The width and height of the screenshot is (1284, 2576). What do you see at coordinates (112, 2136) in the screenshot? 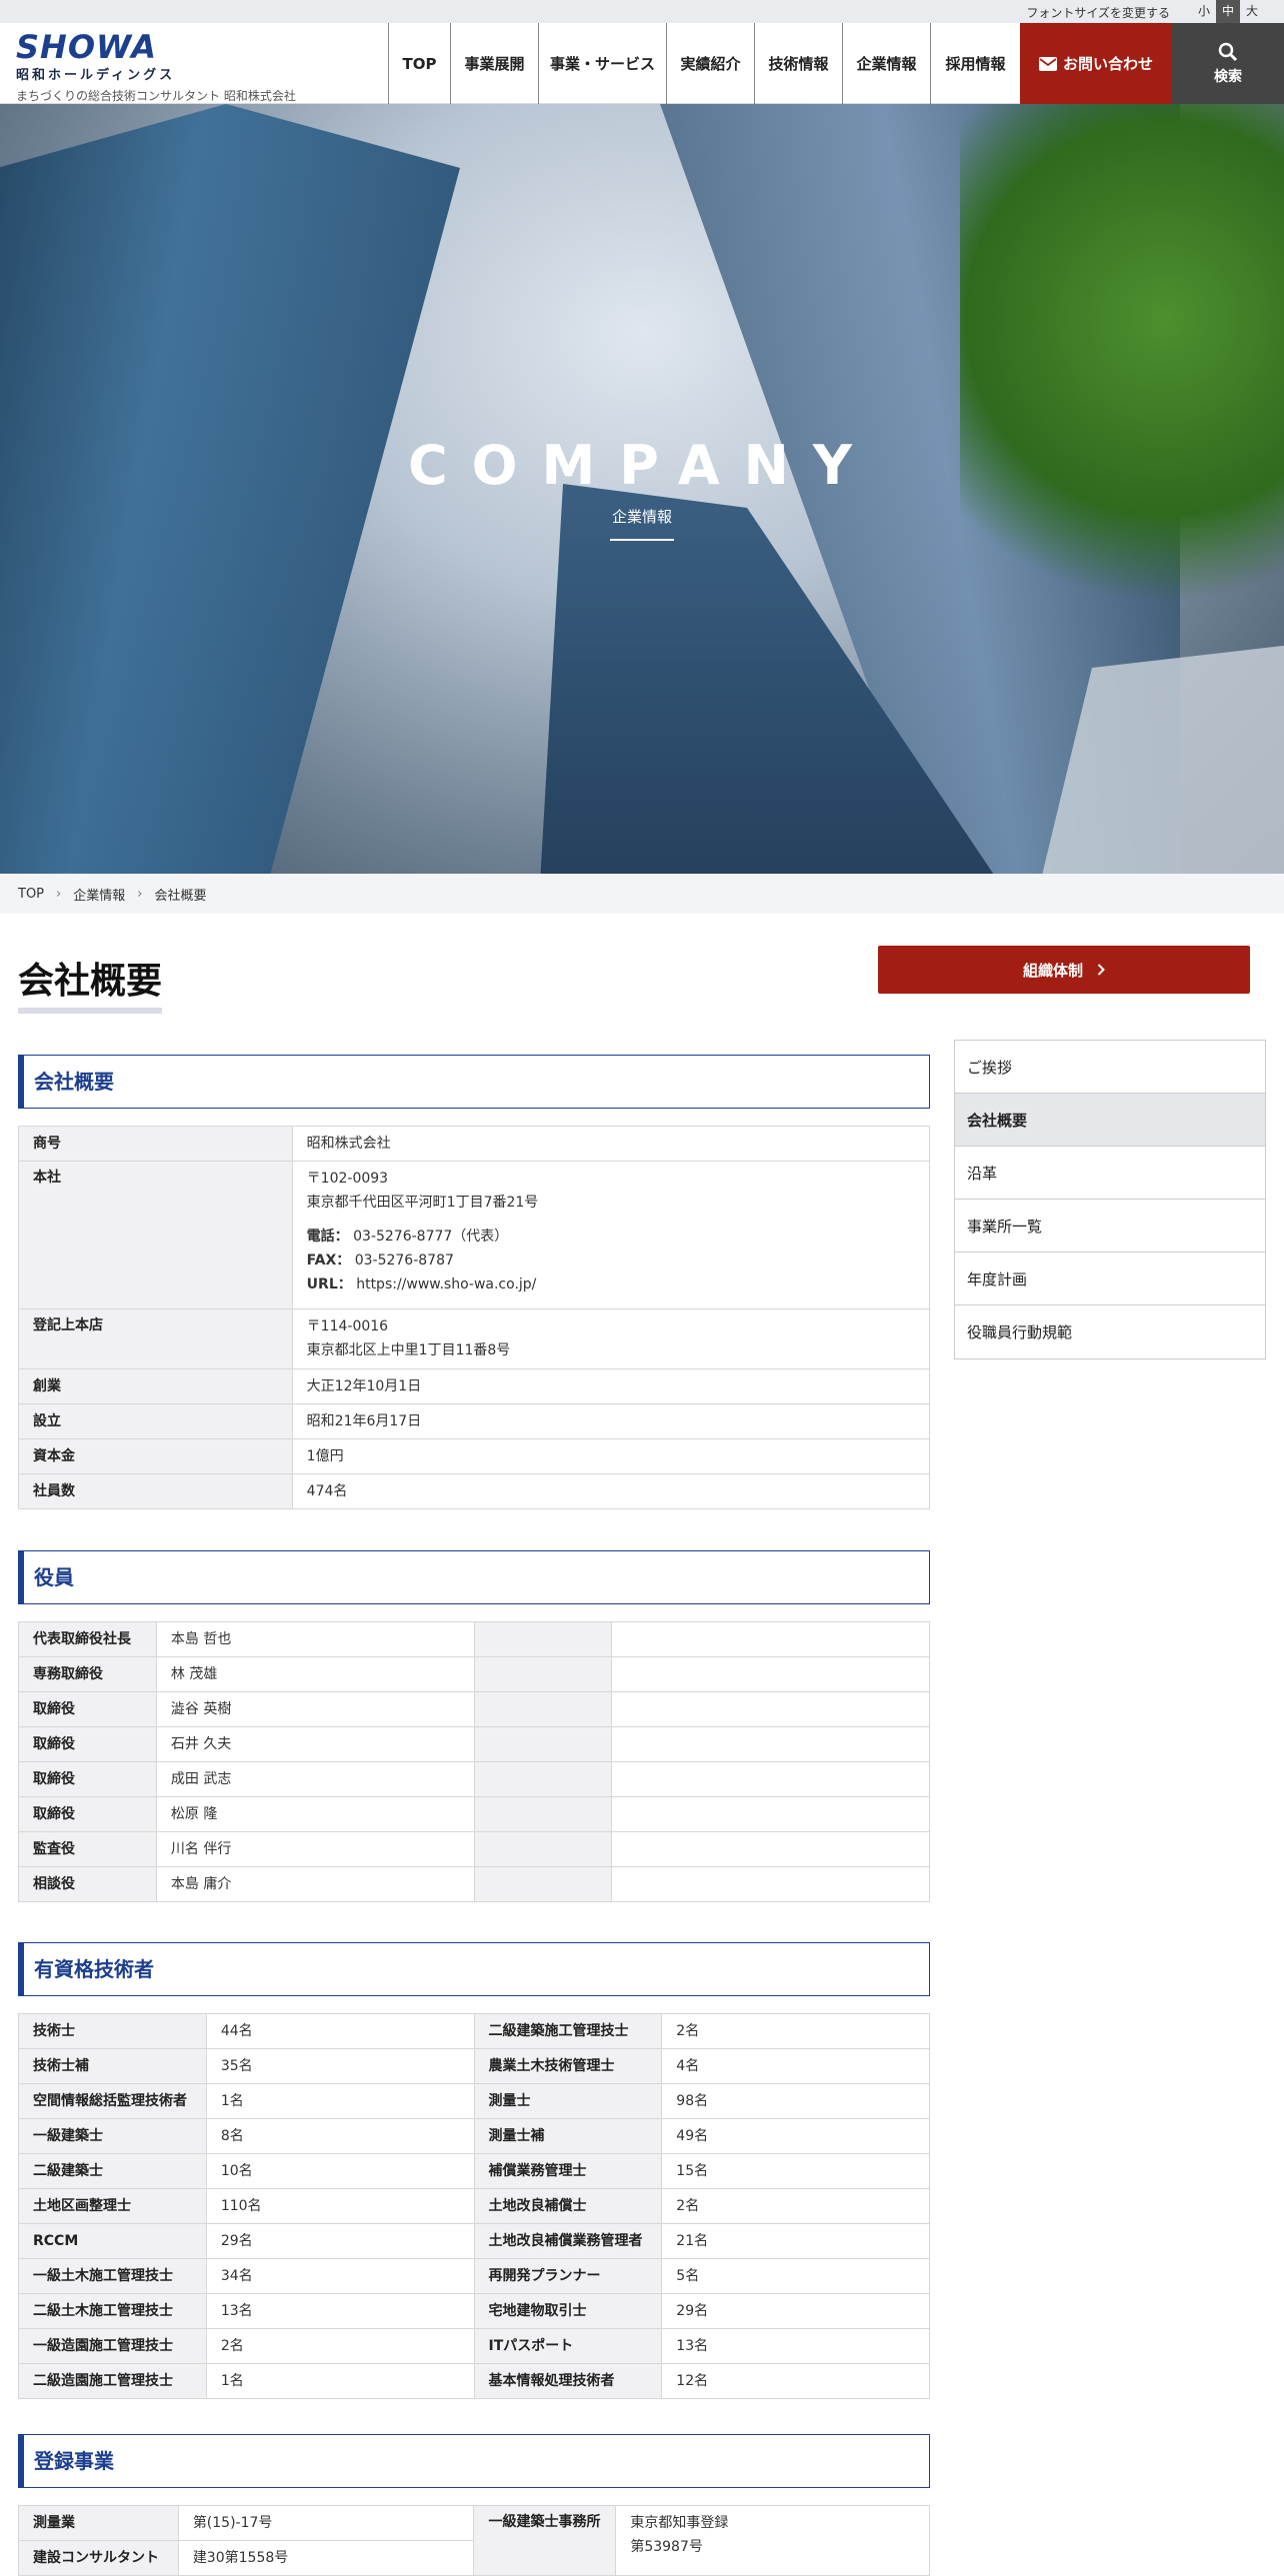
I see `qualification-name: 一級建築士` at bounding box center [112, 2136].